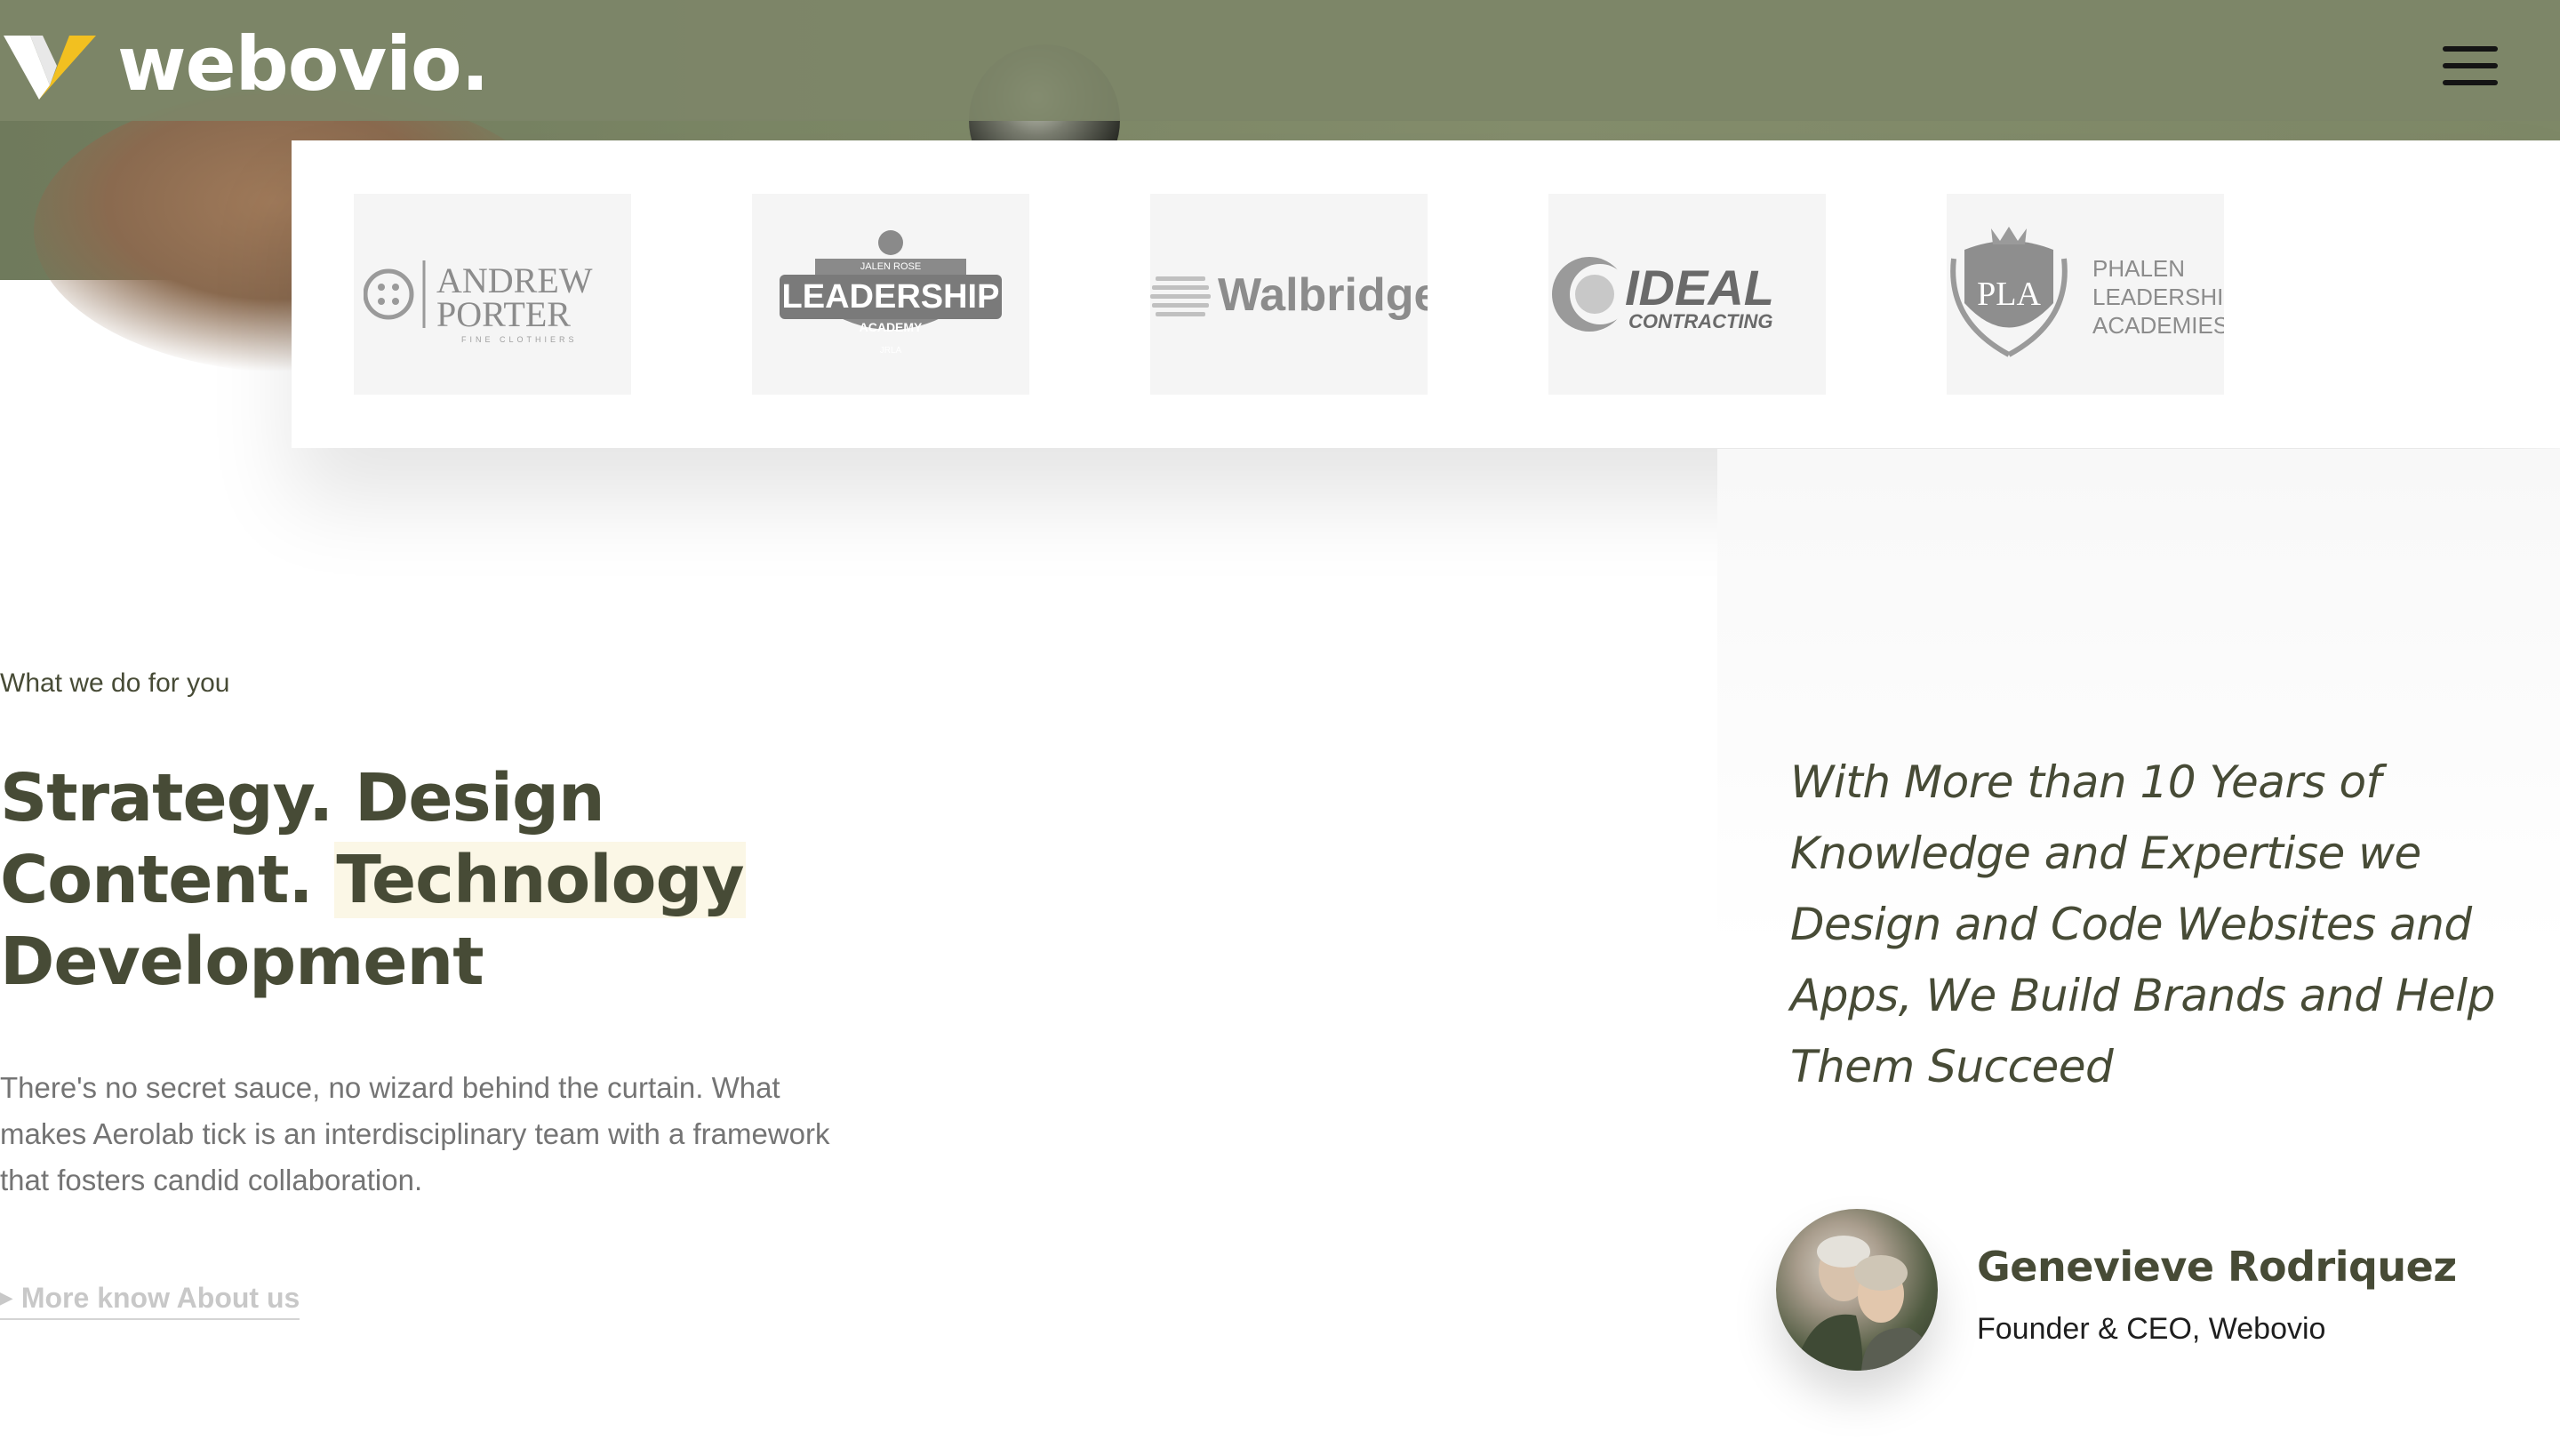  What do you see at coordinates (891, 327) in the screenshot?
I see `client-text: ACADEMY` at bounding box center [891, 327].